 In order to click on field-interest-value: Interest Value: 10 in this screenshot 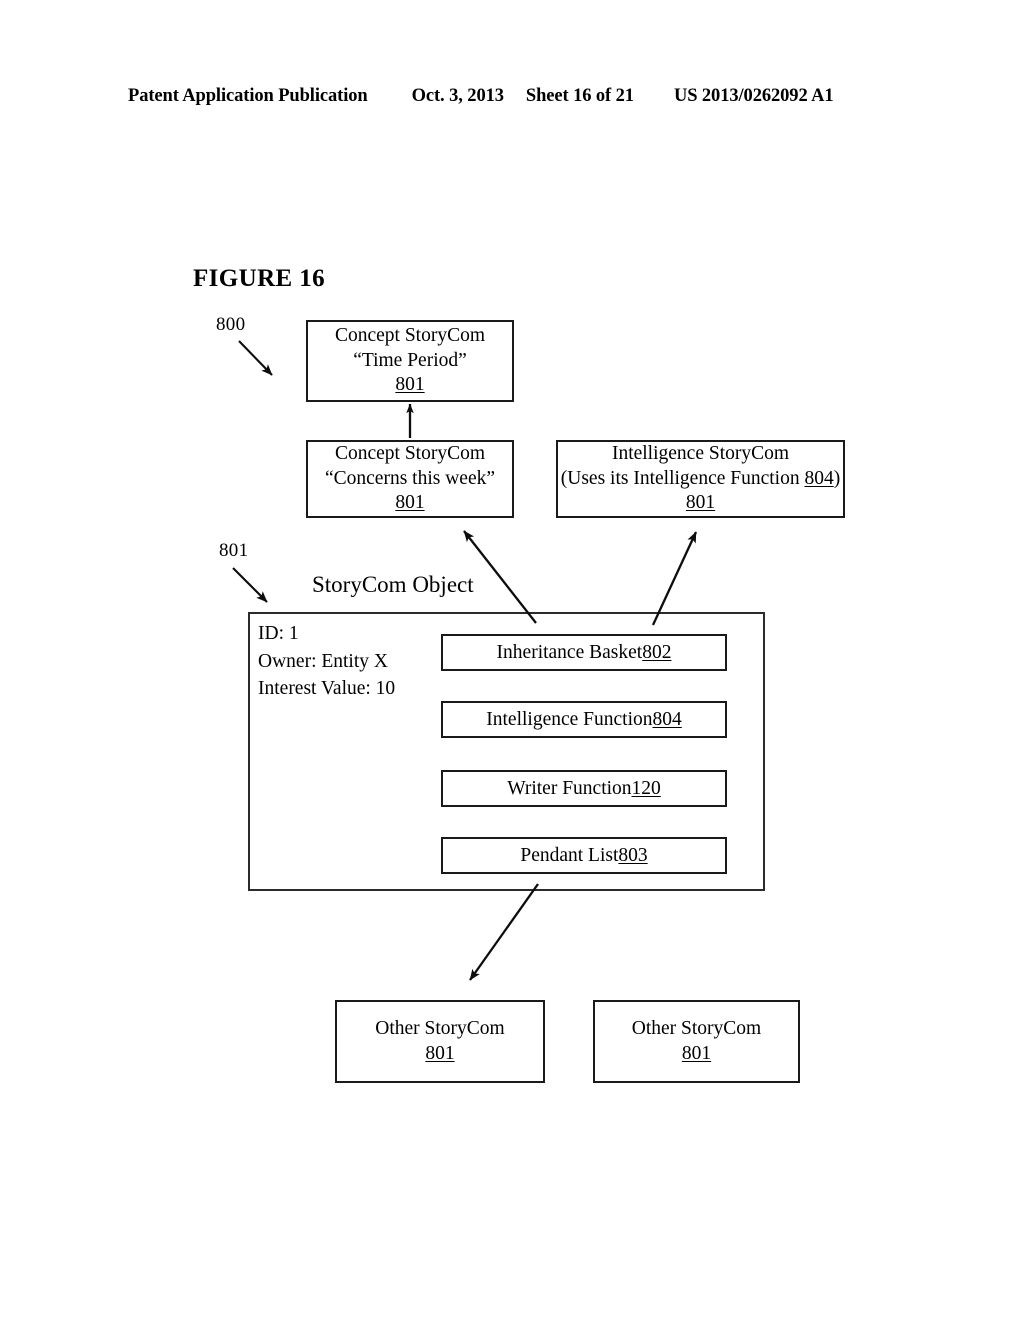, I will do `click(327, 689)`.